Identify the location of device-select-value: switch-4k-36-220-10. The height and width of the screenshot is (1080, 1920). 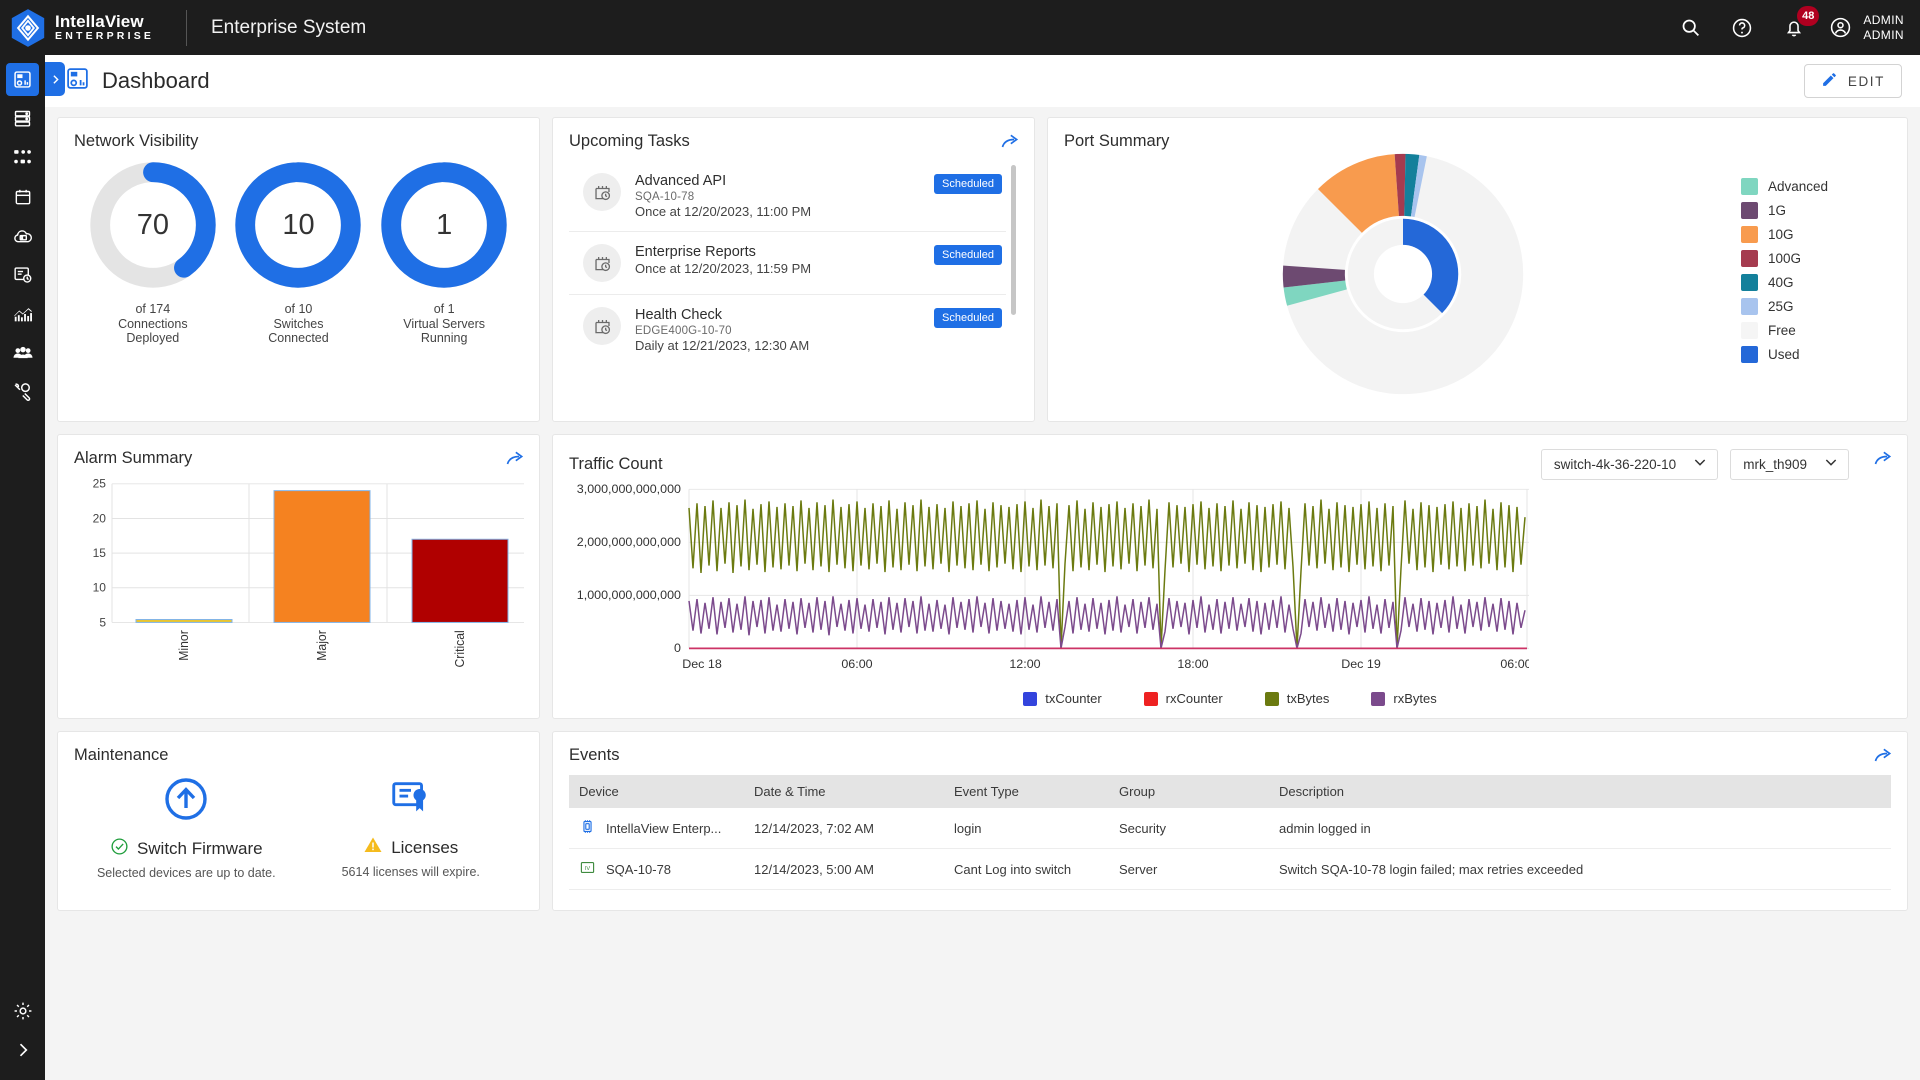
(1615, 464).